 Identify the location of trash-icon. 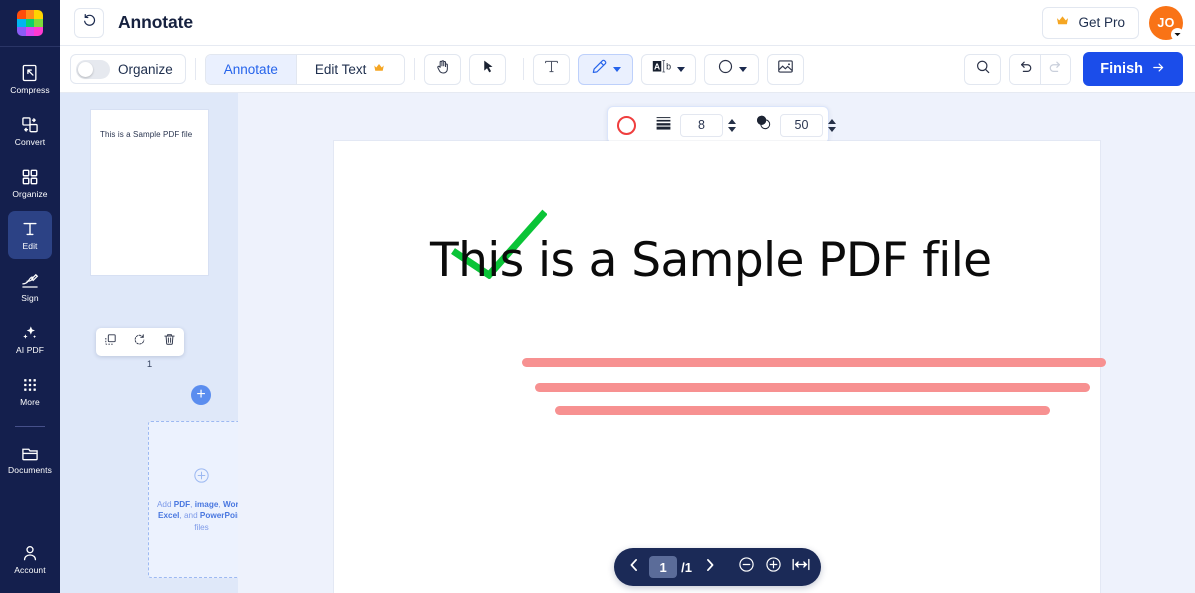
(169, 342).